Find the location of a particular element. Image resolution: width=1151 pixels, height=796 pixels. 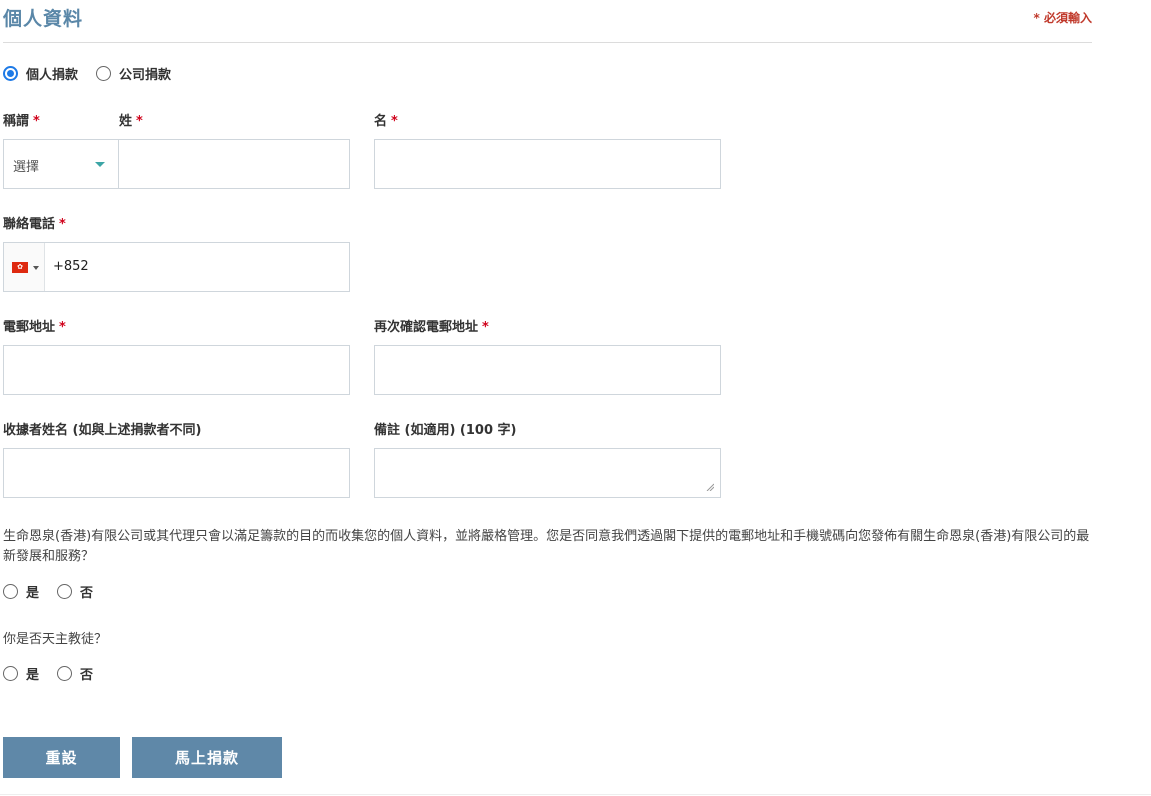

required-note: * 必須輸入 is located at coordinates (1062, 18).